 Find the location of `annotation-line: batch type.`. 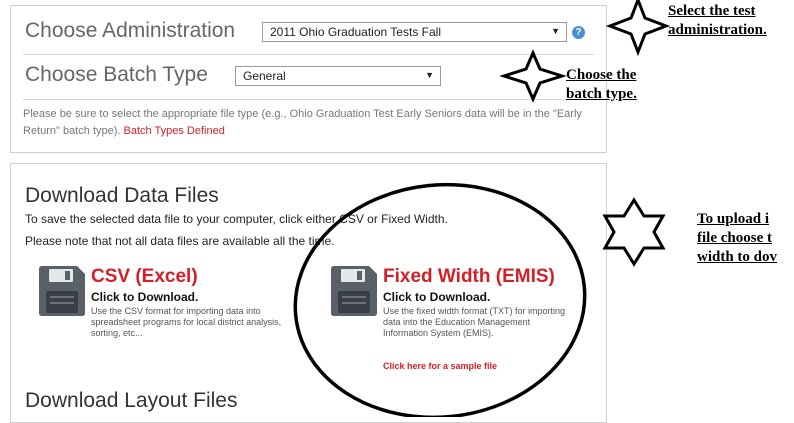

annotation-line: batch type. is located at coordinates (601, 94).